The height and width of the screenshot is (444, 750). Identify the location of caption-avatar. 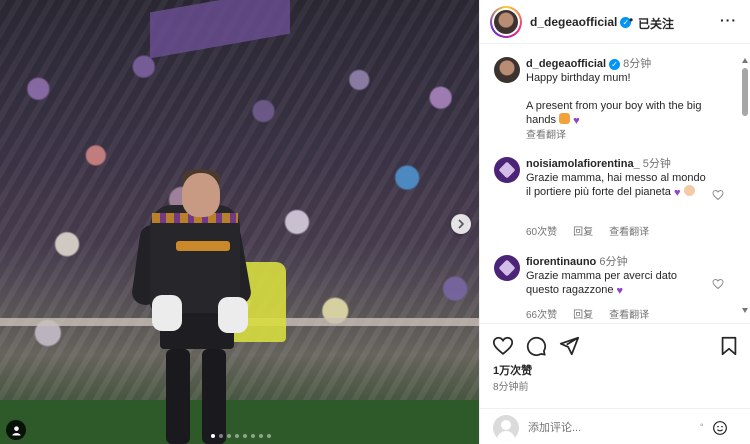
(507, 70).